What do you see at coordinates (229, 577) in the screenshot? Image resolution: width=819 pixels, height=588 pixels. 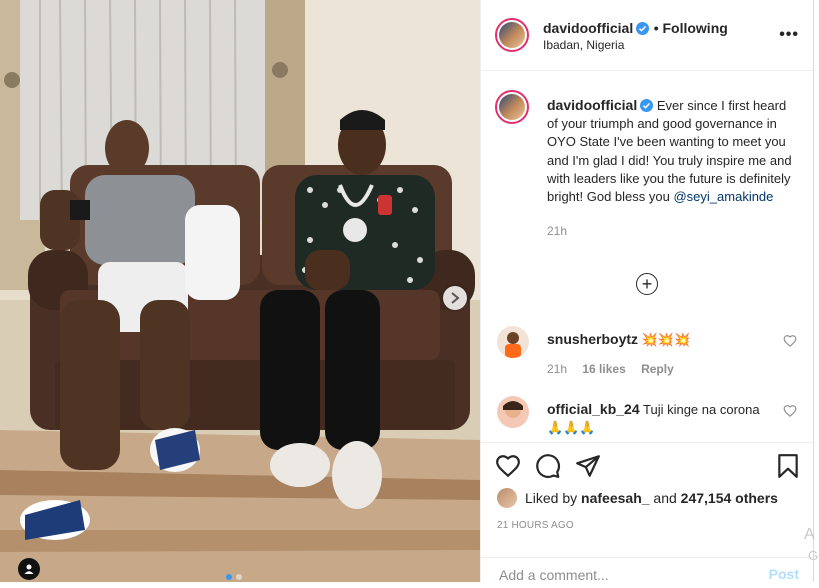 I see `carousel-dot-active` at bounding box center [229, 577].